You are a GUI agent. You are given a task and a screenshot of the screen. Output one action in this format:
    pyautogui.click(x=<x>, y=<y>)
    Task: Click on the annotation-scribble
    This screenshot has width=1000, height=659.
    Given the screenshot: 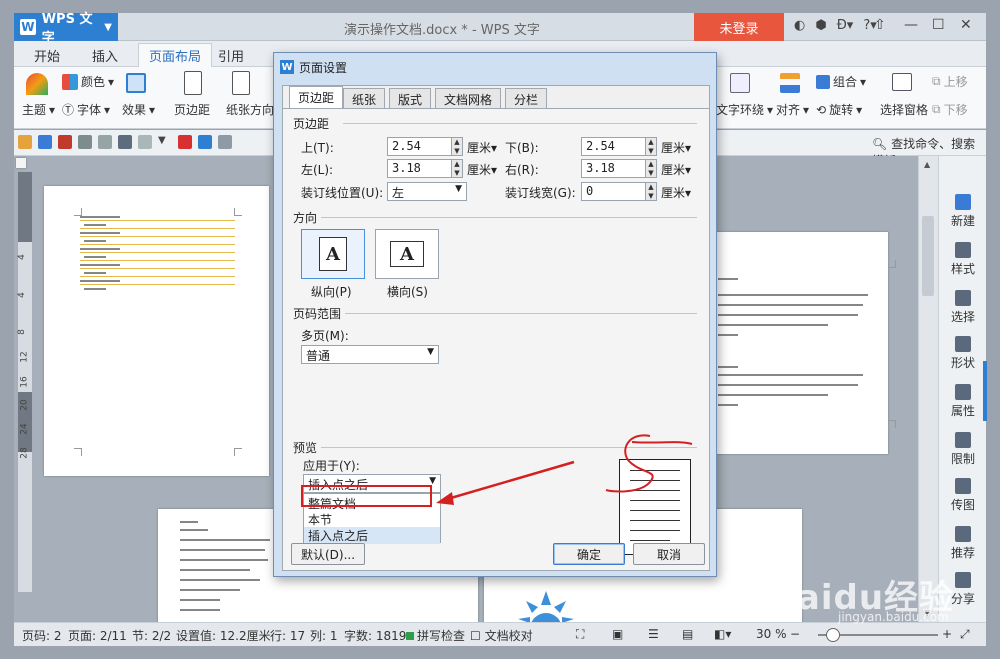 What is the action you would take?
    pyautogui.click(x=649, y=463)
    